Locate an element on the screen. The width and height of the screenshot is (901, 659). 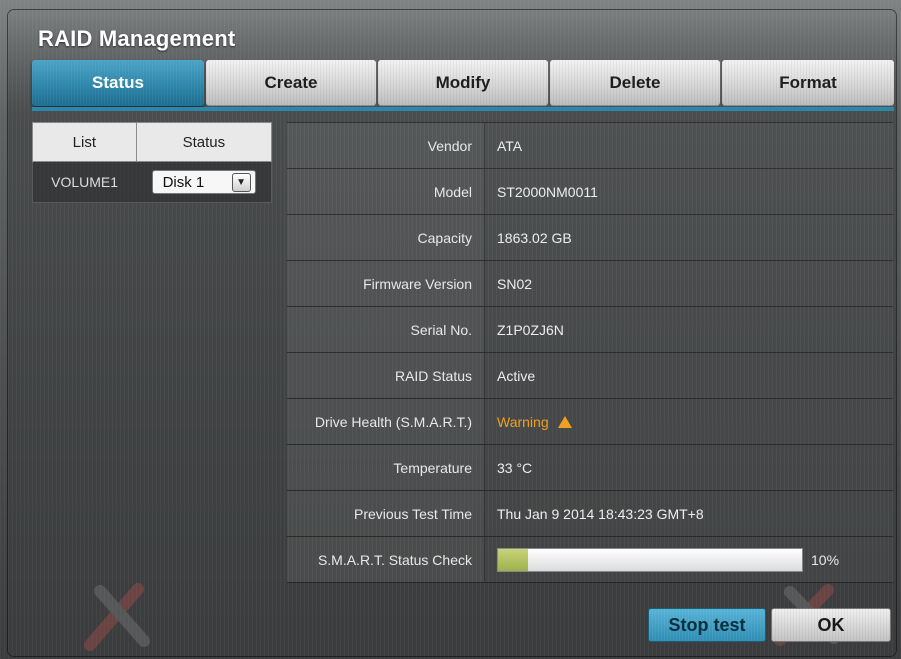
detail-row-drive-health: Drive Health (S.M.A.R.T.) Warning is located at coordinates (590, 422).